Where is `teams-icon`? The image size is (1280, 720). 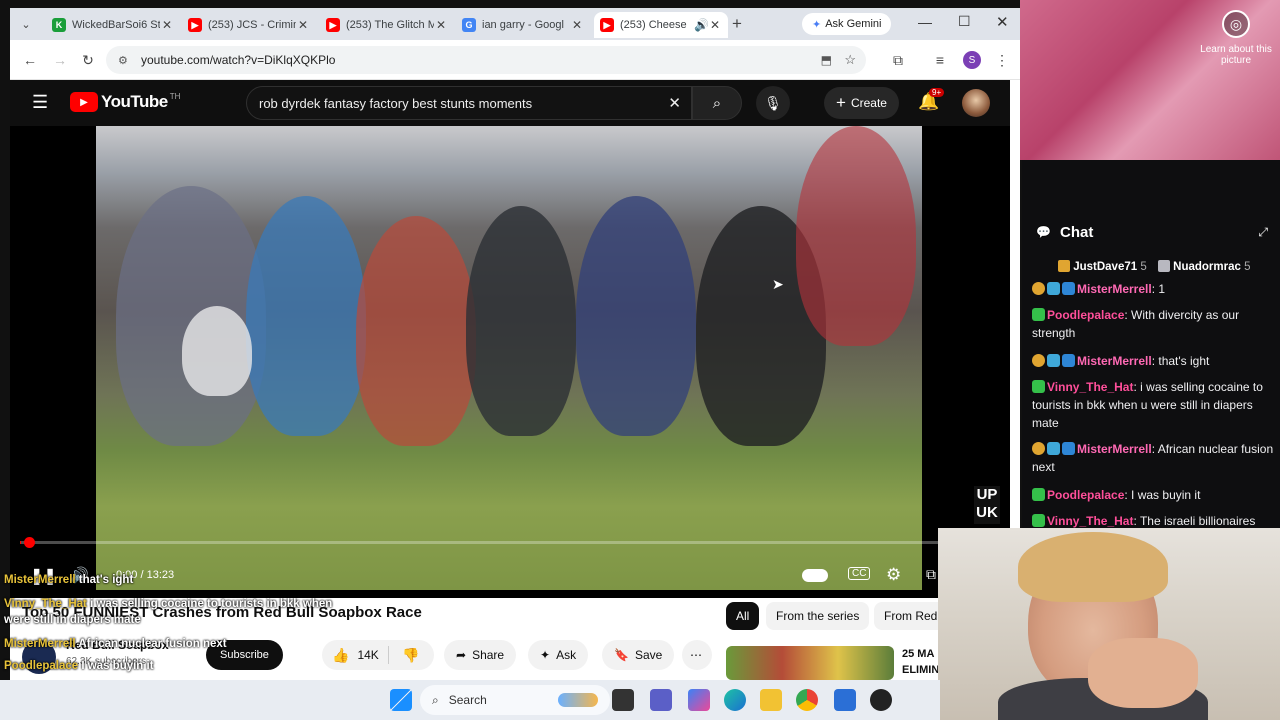 teams-icon is located at coordinates (661, 700).